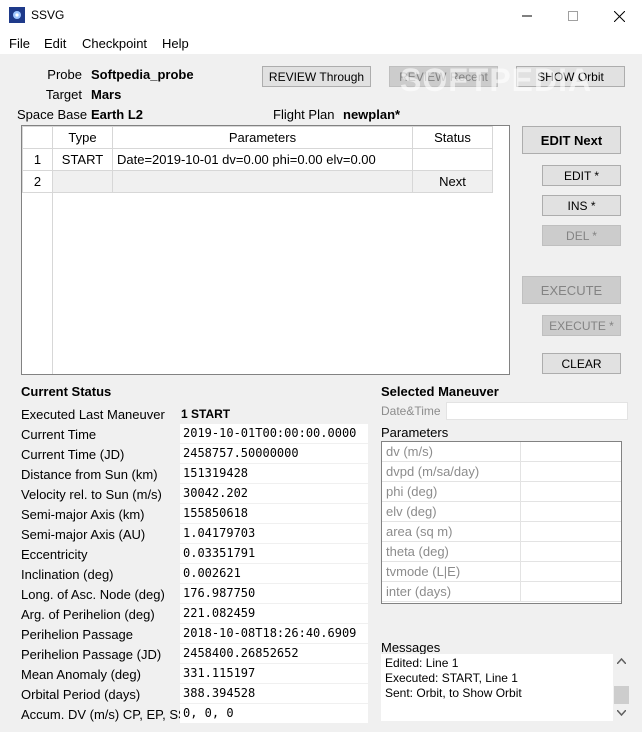  Describe the element at coordinates (274, 473) in the screenshot. I see `status-value: 151319428` at that location.